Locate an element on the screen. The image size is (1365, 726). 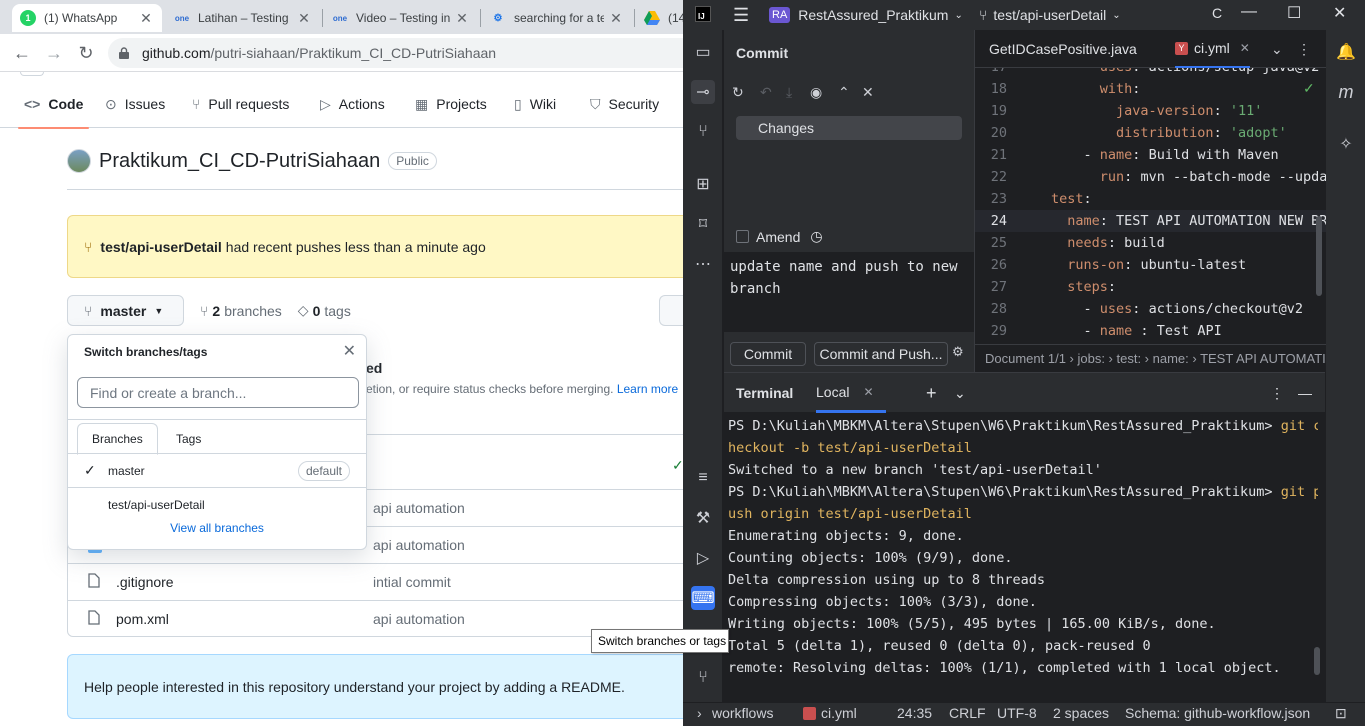
code-line: 25 needs: build is located at coordinates (1150, 243).